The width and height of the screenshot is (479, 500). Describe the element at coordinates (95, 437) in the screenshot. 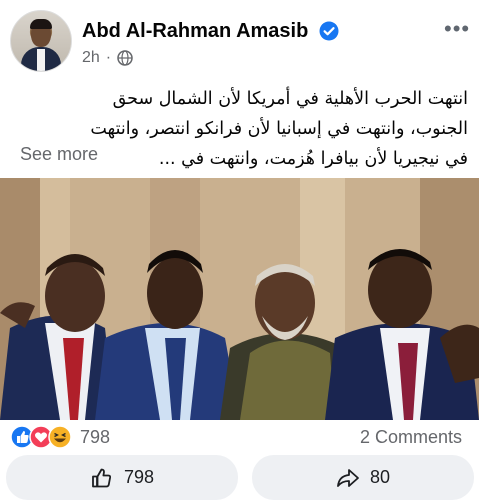

I see `reactions-count: 798` at that location.